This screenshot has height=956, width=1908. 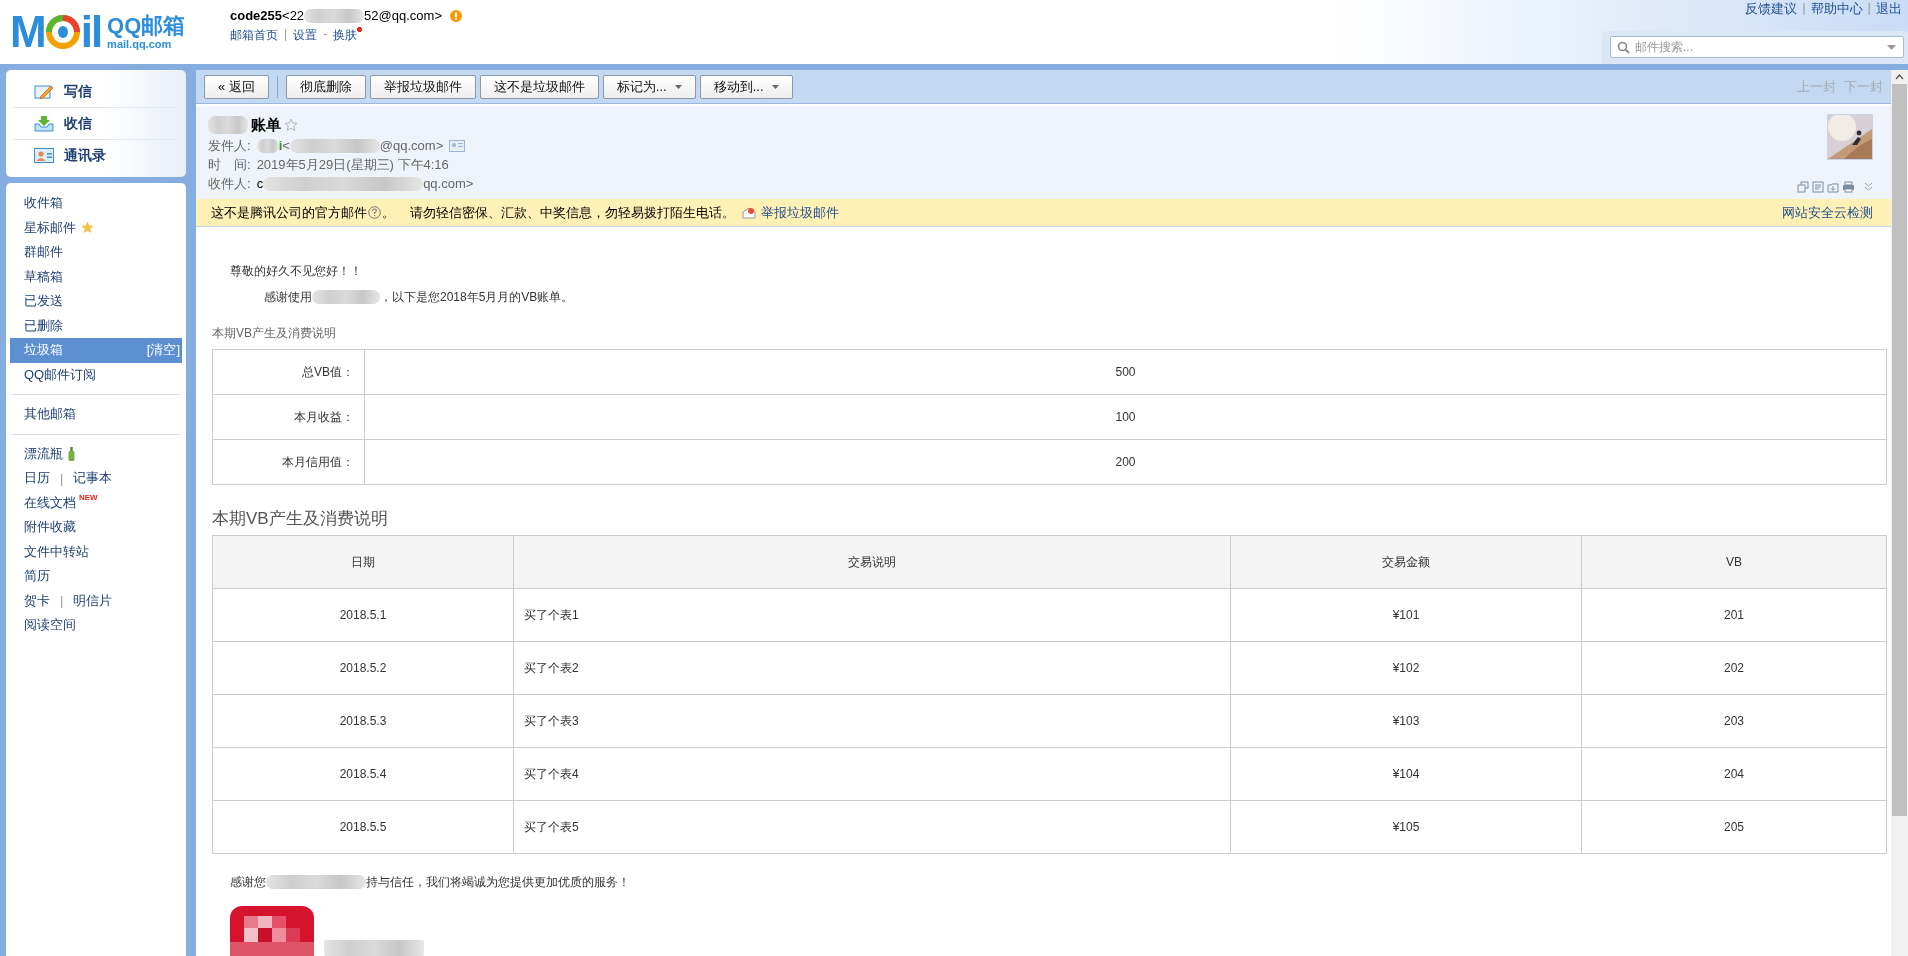 What do you see at coordinates (1891, 47) in the screenshot?
I see `dropdown-caret-icon` at bounding box center [1891, 47].